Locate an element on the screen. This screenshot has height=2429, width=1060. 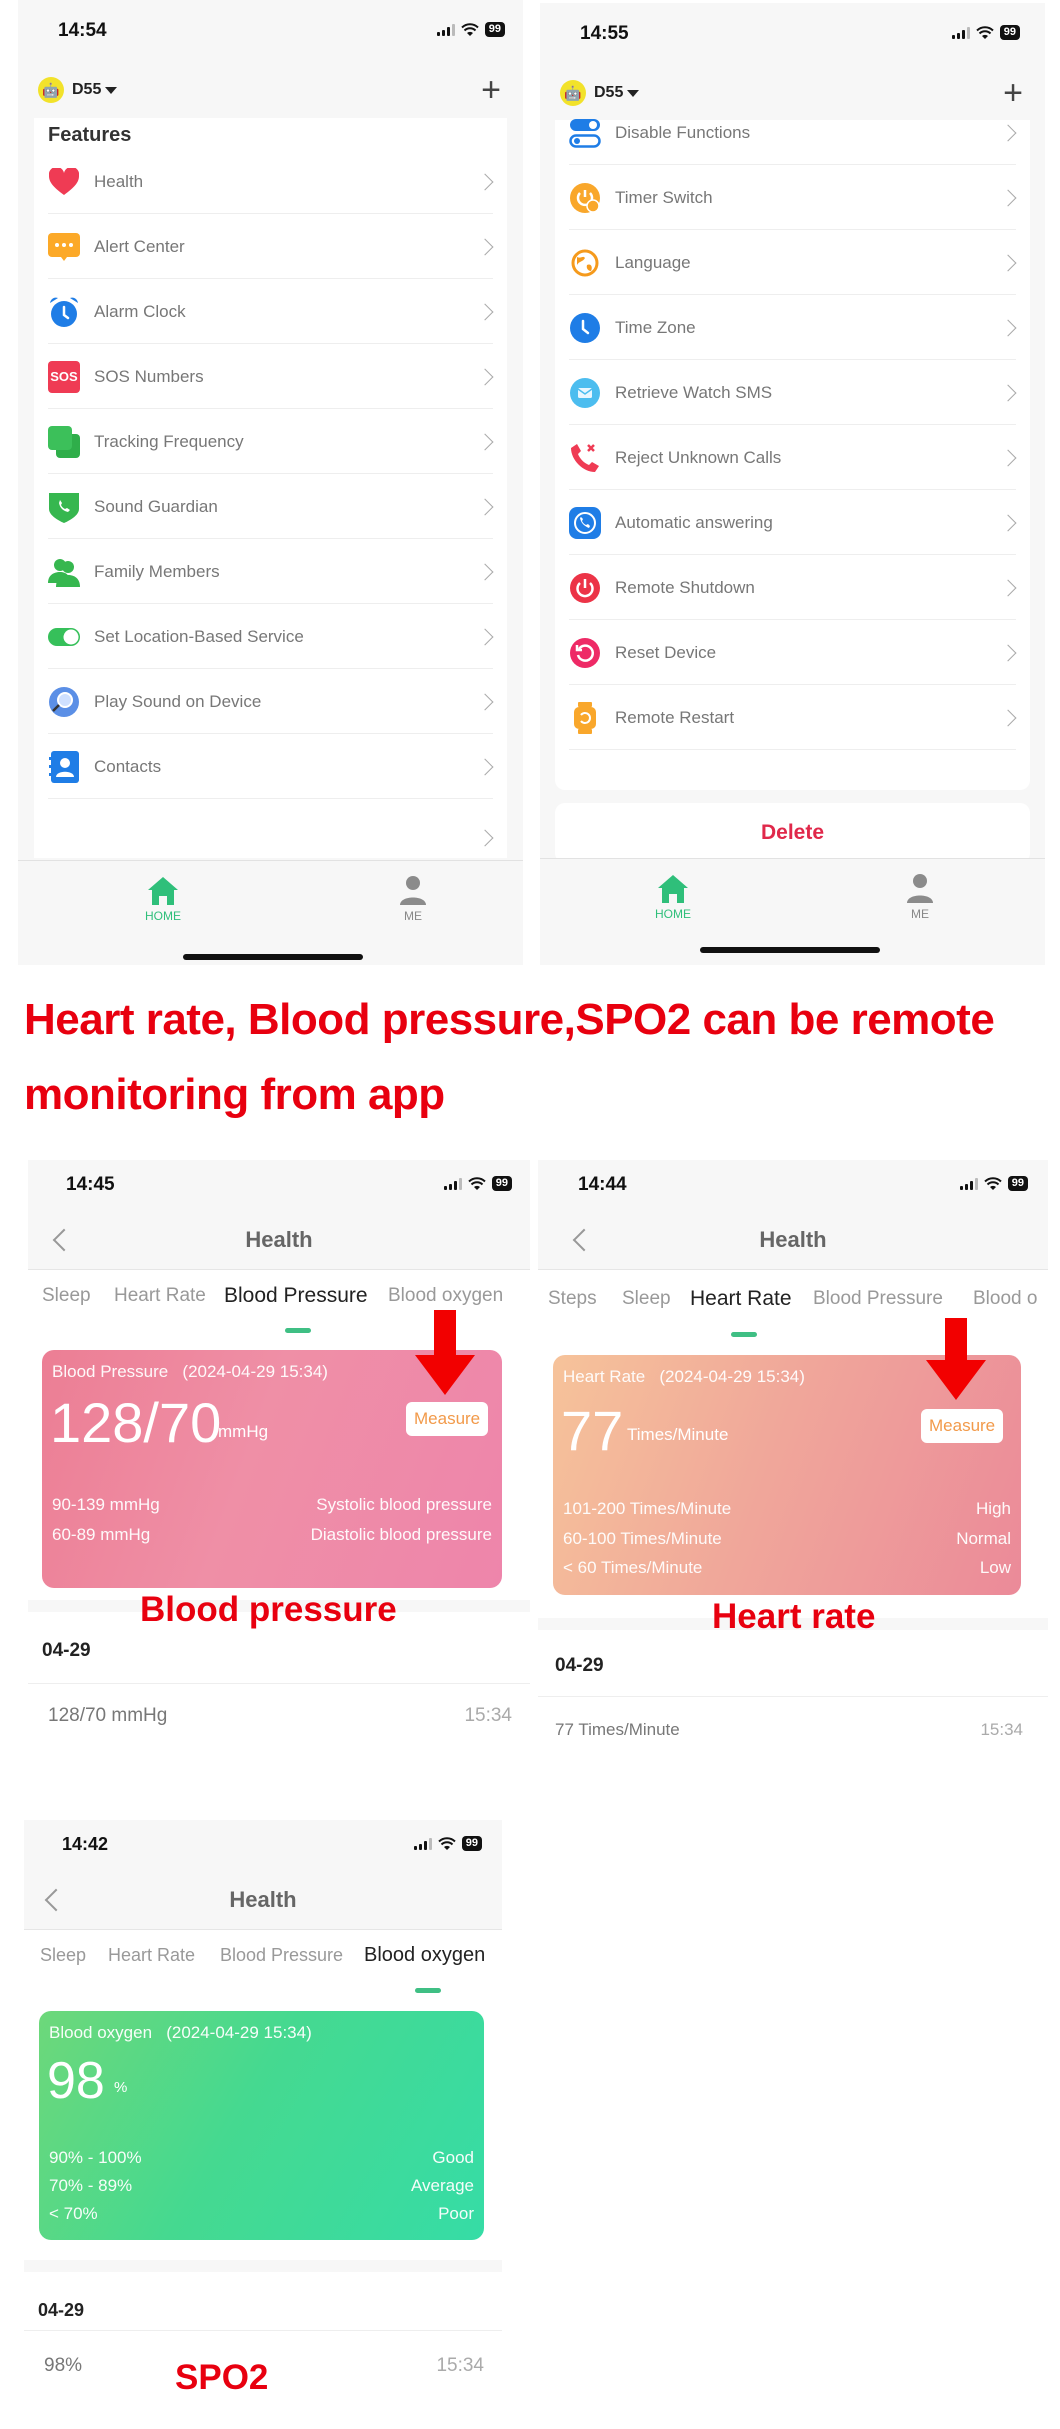
history-time: 15:34 is located at coordinates (1001, 1729).